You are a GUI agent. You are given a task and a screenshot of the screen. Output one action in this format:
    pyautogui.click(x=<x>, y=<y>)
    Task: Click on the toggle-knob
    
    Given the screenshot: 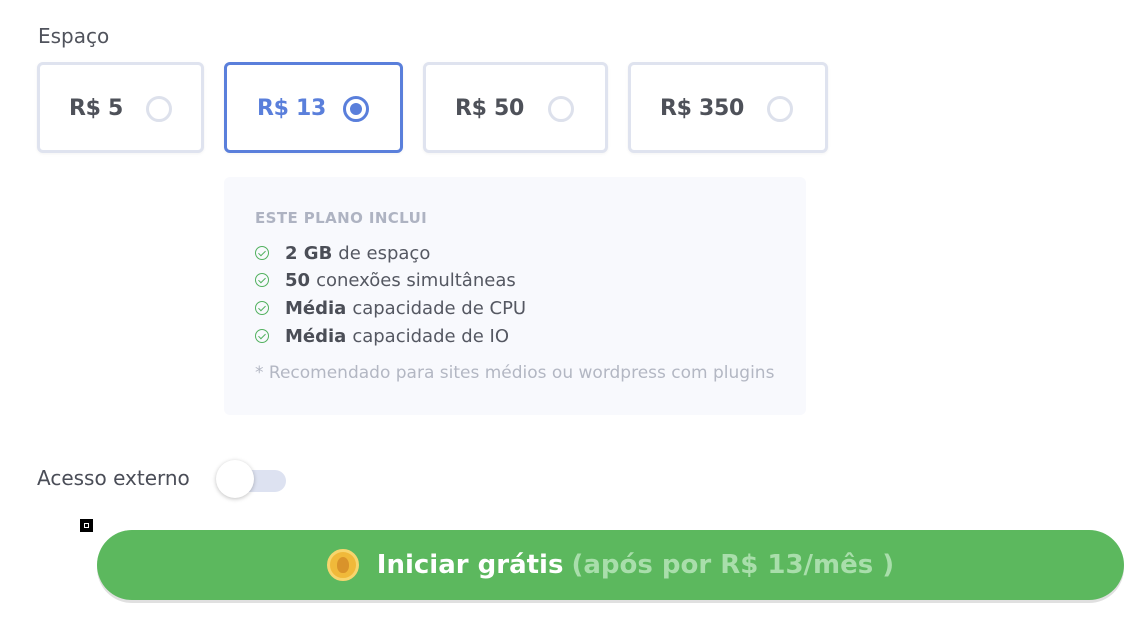 What is the action you would take?
    pyautogui.click(x=235, y=479)
    